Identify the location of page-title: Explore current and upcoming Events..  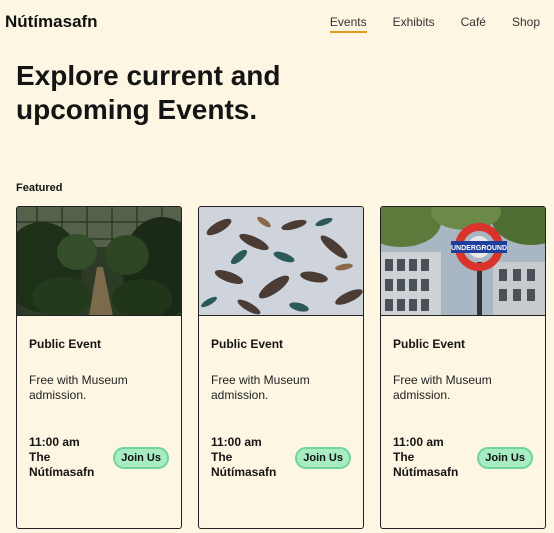
(148, 92).